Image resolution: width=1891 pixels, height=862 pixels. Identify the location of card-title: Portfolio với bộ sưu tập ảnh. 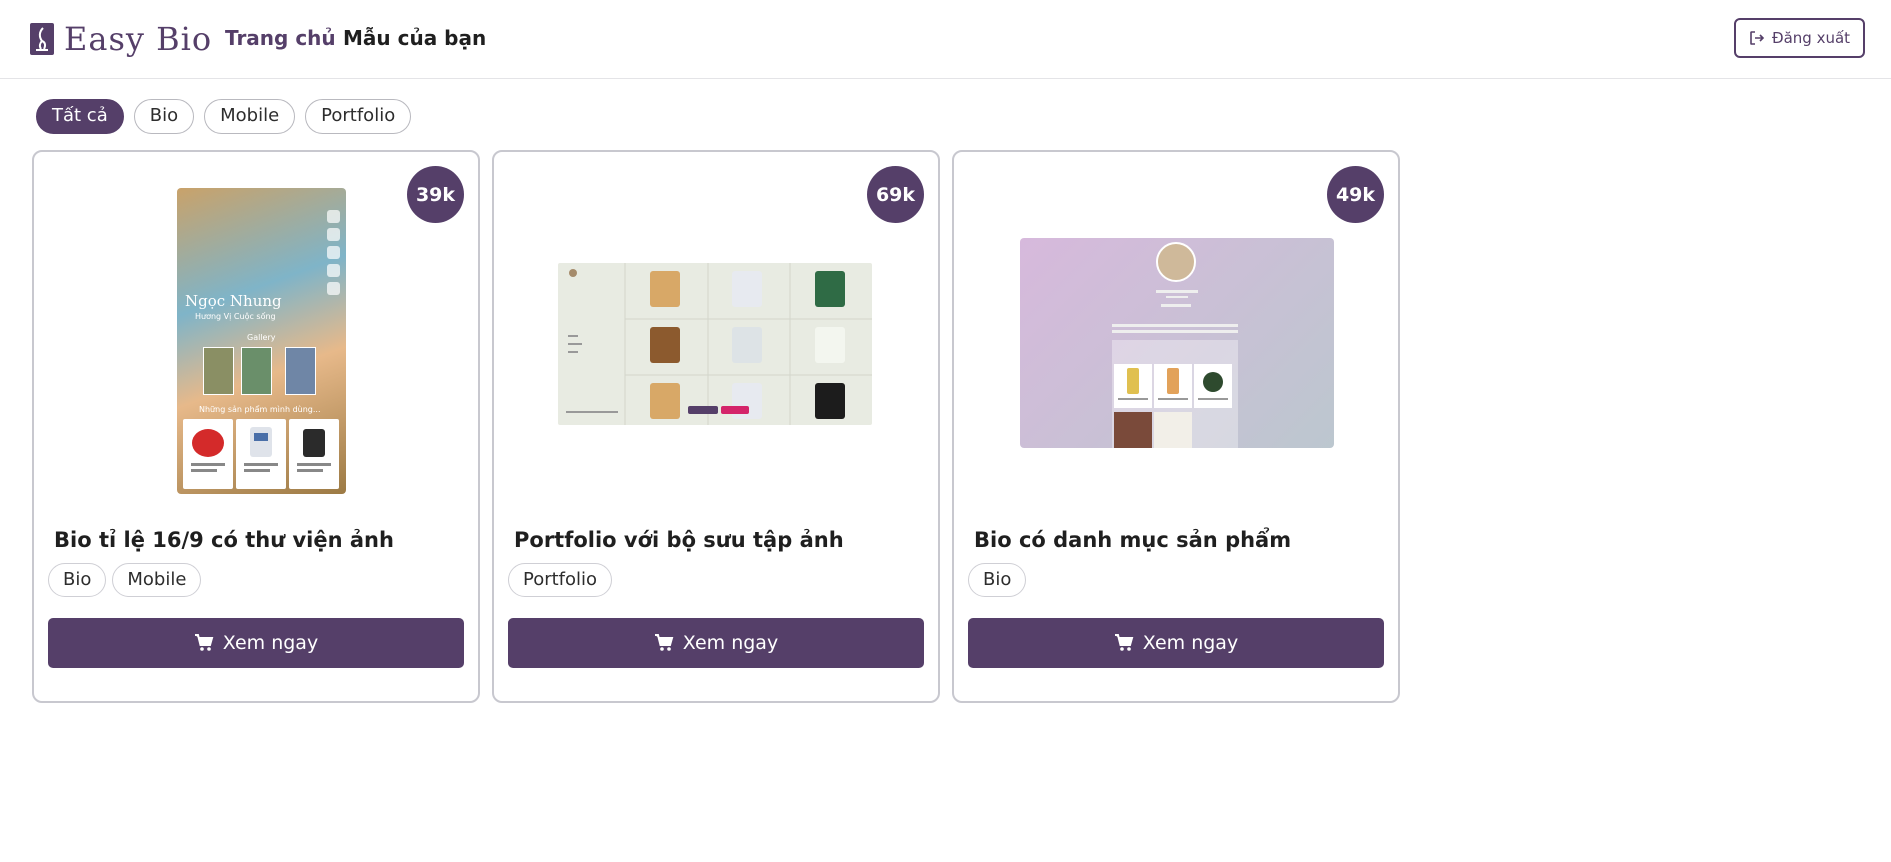
(679, 540).